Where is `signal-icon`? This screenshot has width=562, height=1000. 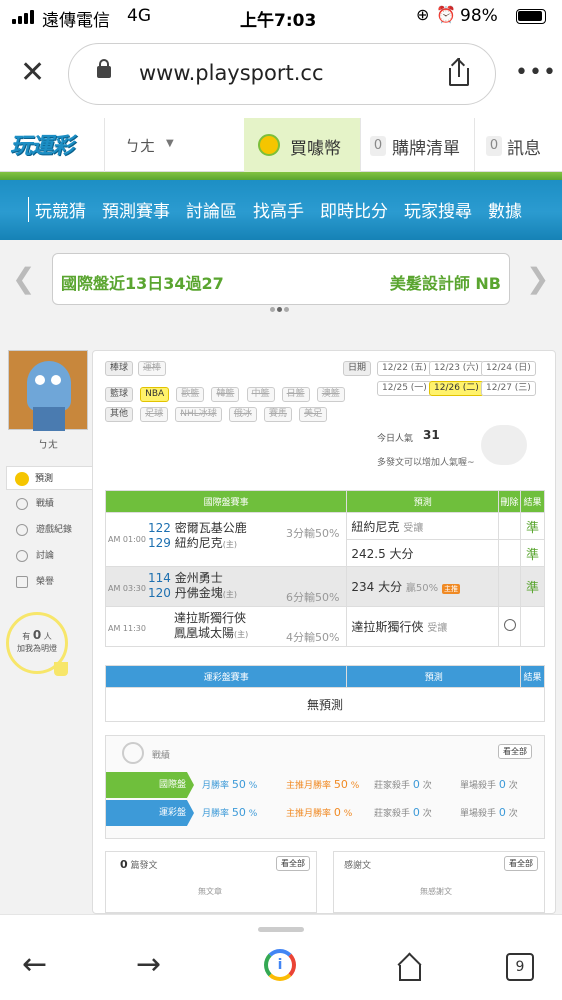 signal-icon is located at coordinates (25, 16).